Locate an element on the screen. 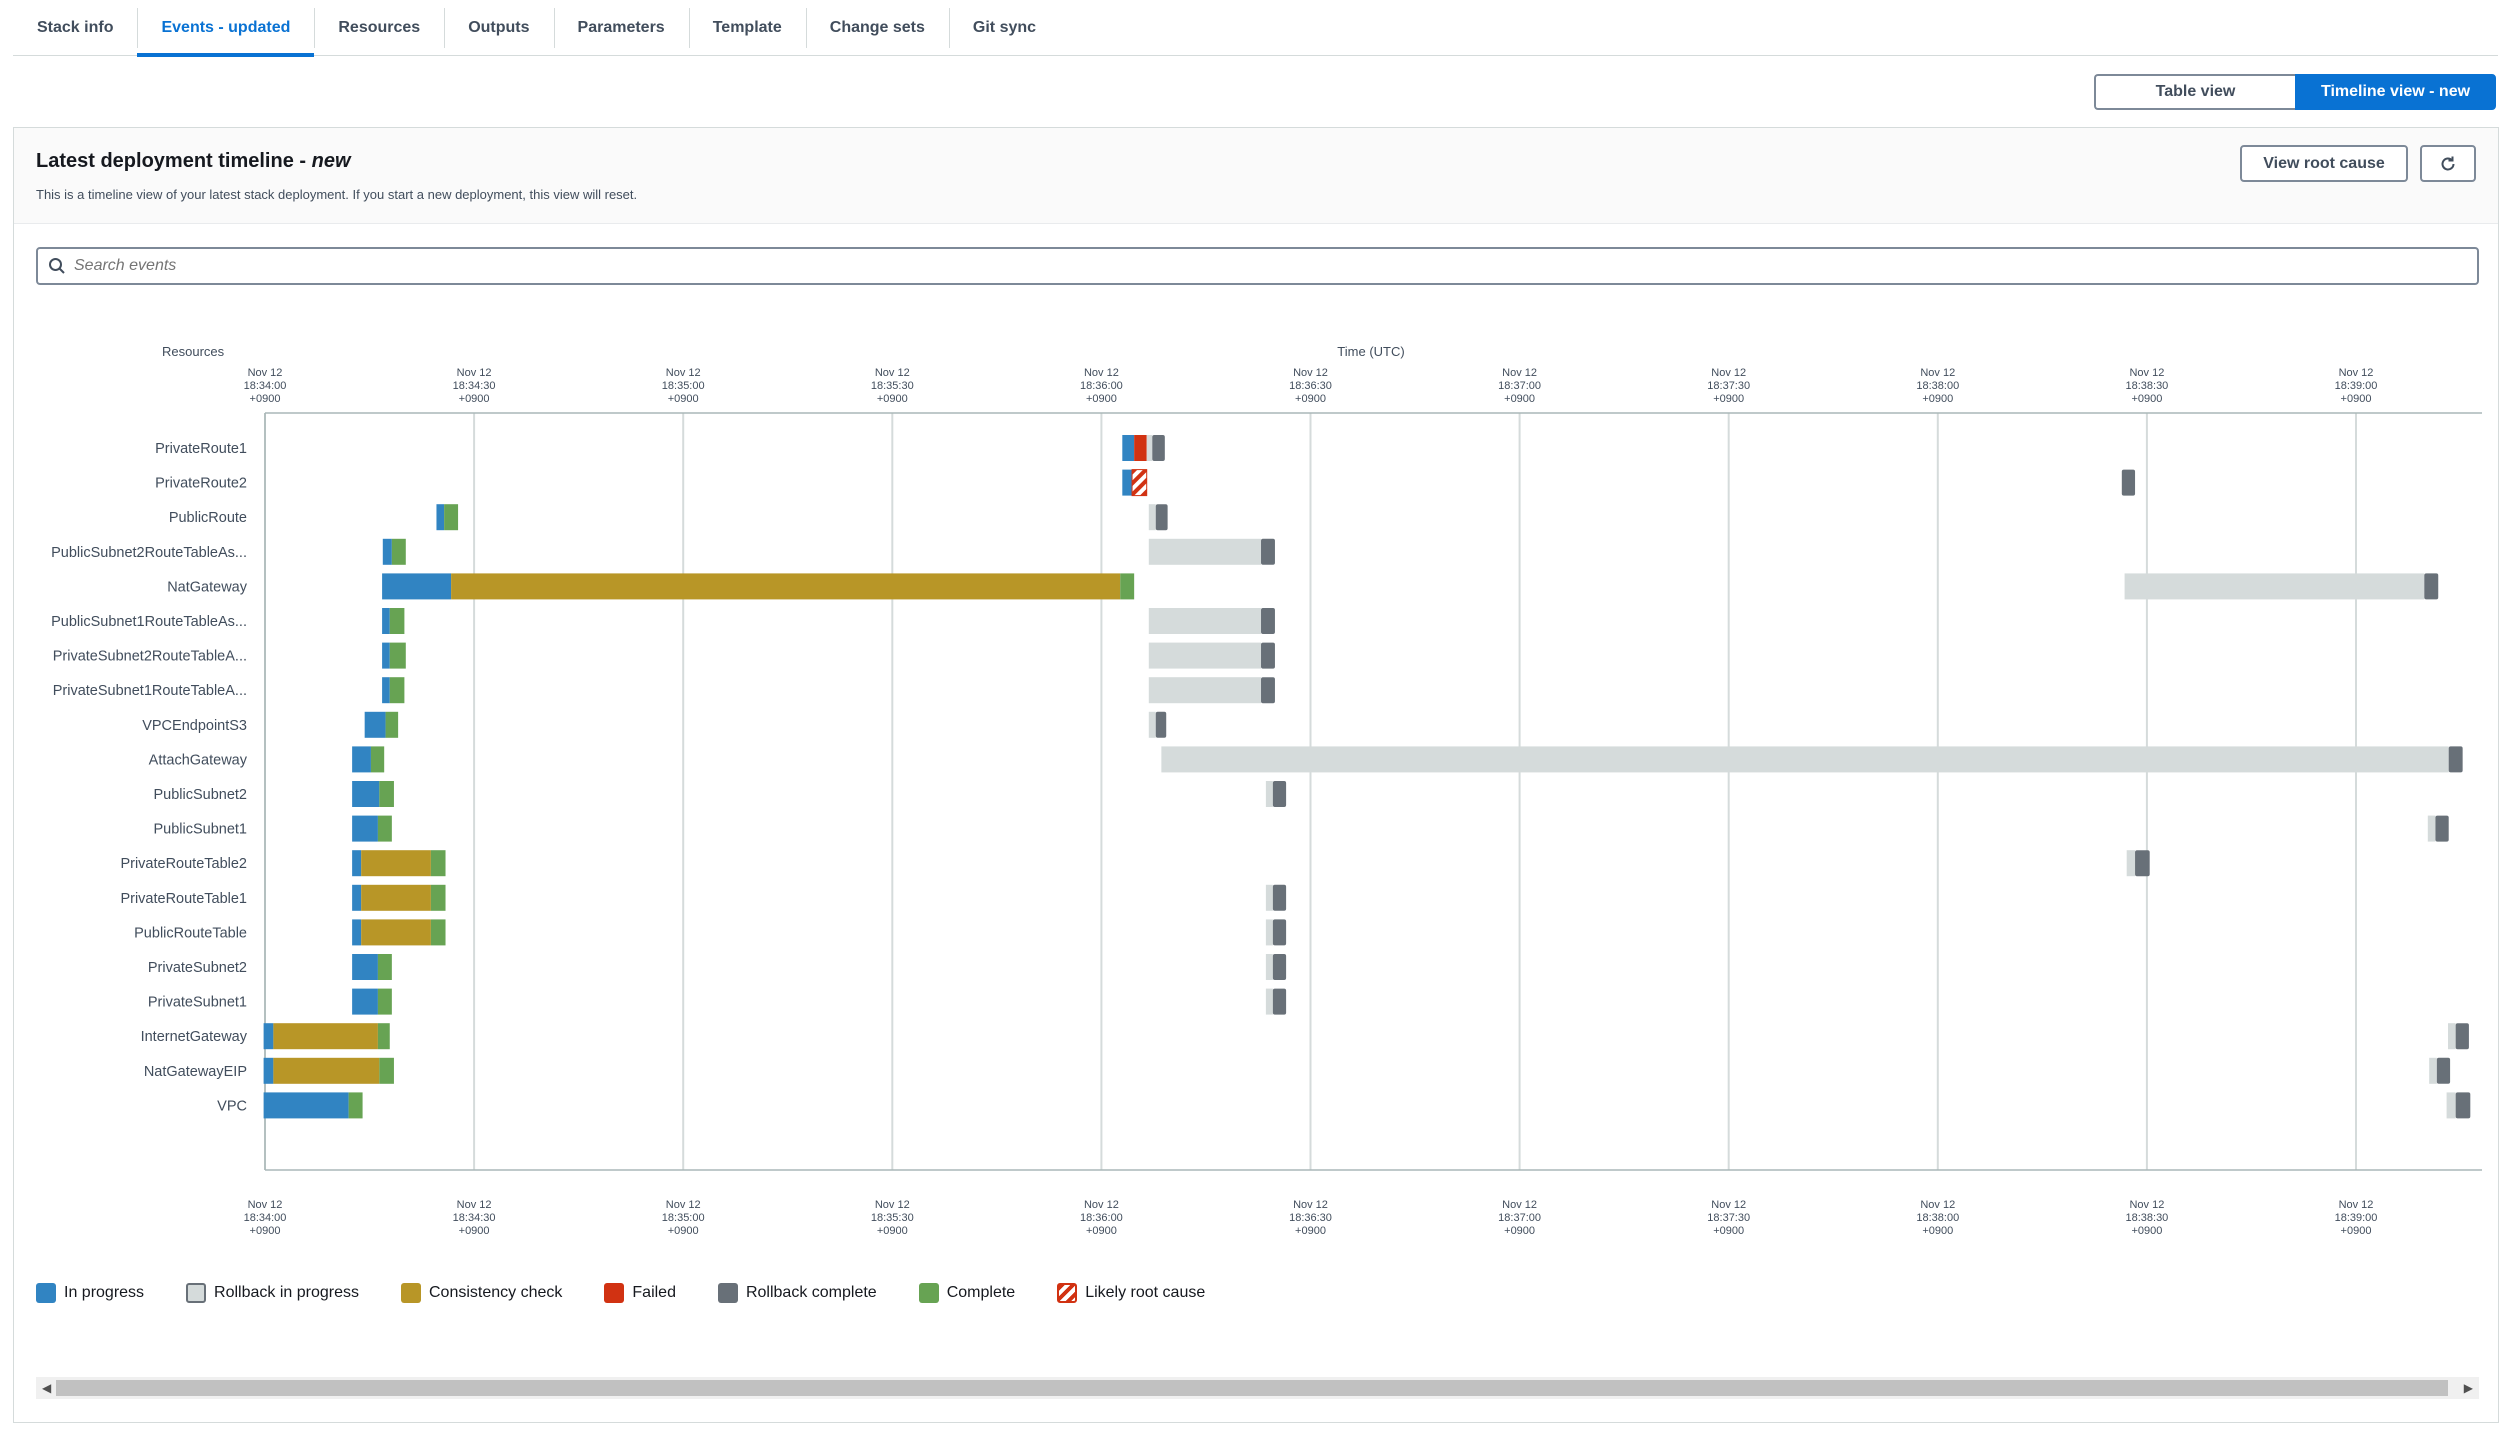 Image resolution: width=2512 pixels, height=1437 pixels. tab-git-sync: Git sync is located at coordinates (1004, 28).